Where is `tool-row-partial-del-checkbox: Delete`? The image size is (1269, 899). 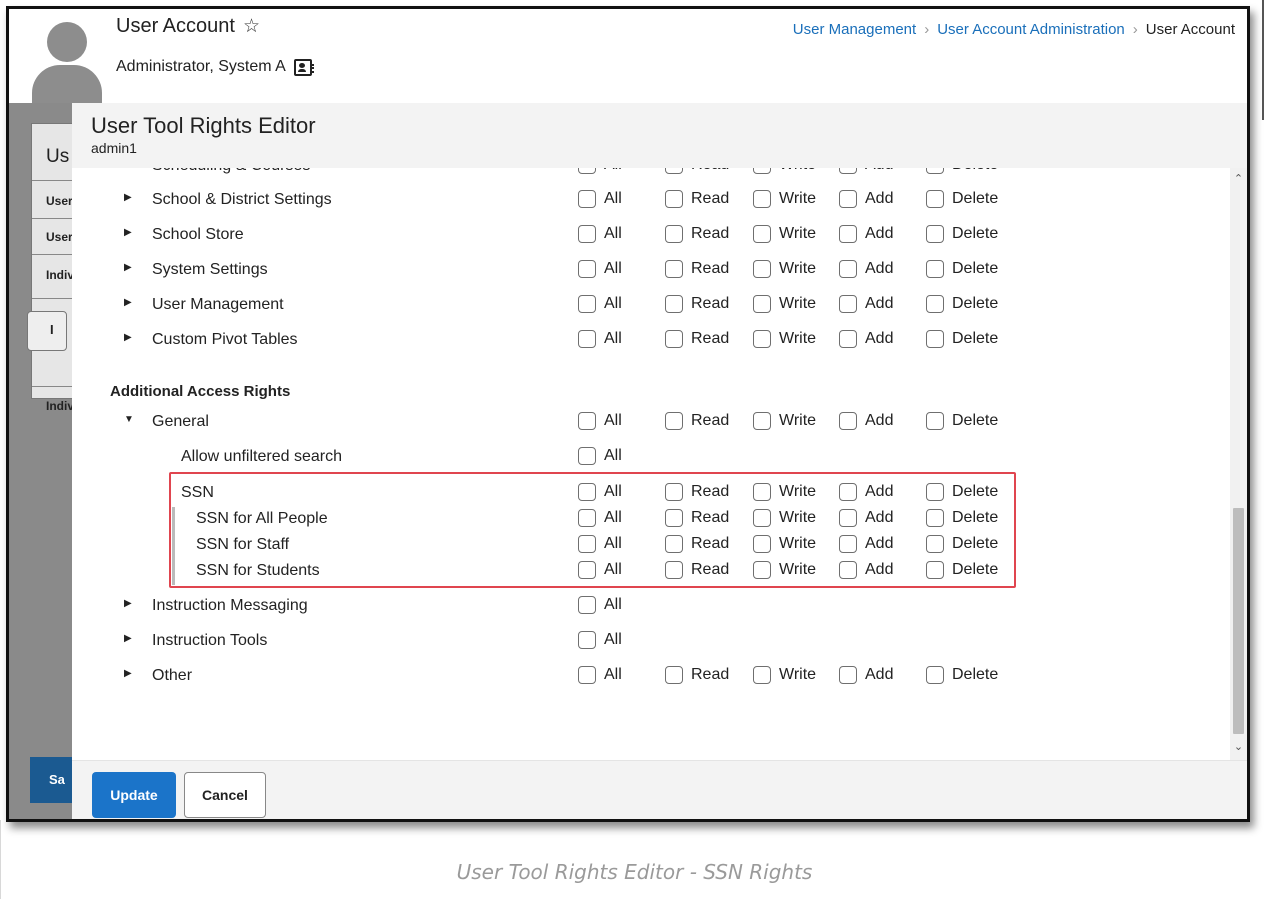 tool-row-partial-del-checkbox: Delete is located at coordinates (962, 171).